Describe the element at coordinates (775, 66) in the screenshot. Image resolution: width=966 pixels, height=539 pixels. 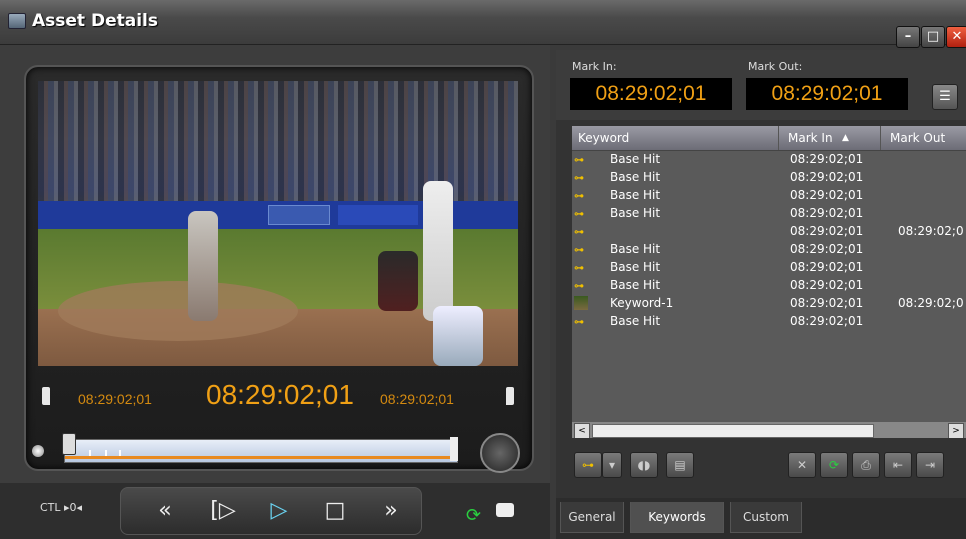
I see `mark-out-label: Mark Out:` at that location.